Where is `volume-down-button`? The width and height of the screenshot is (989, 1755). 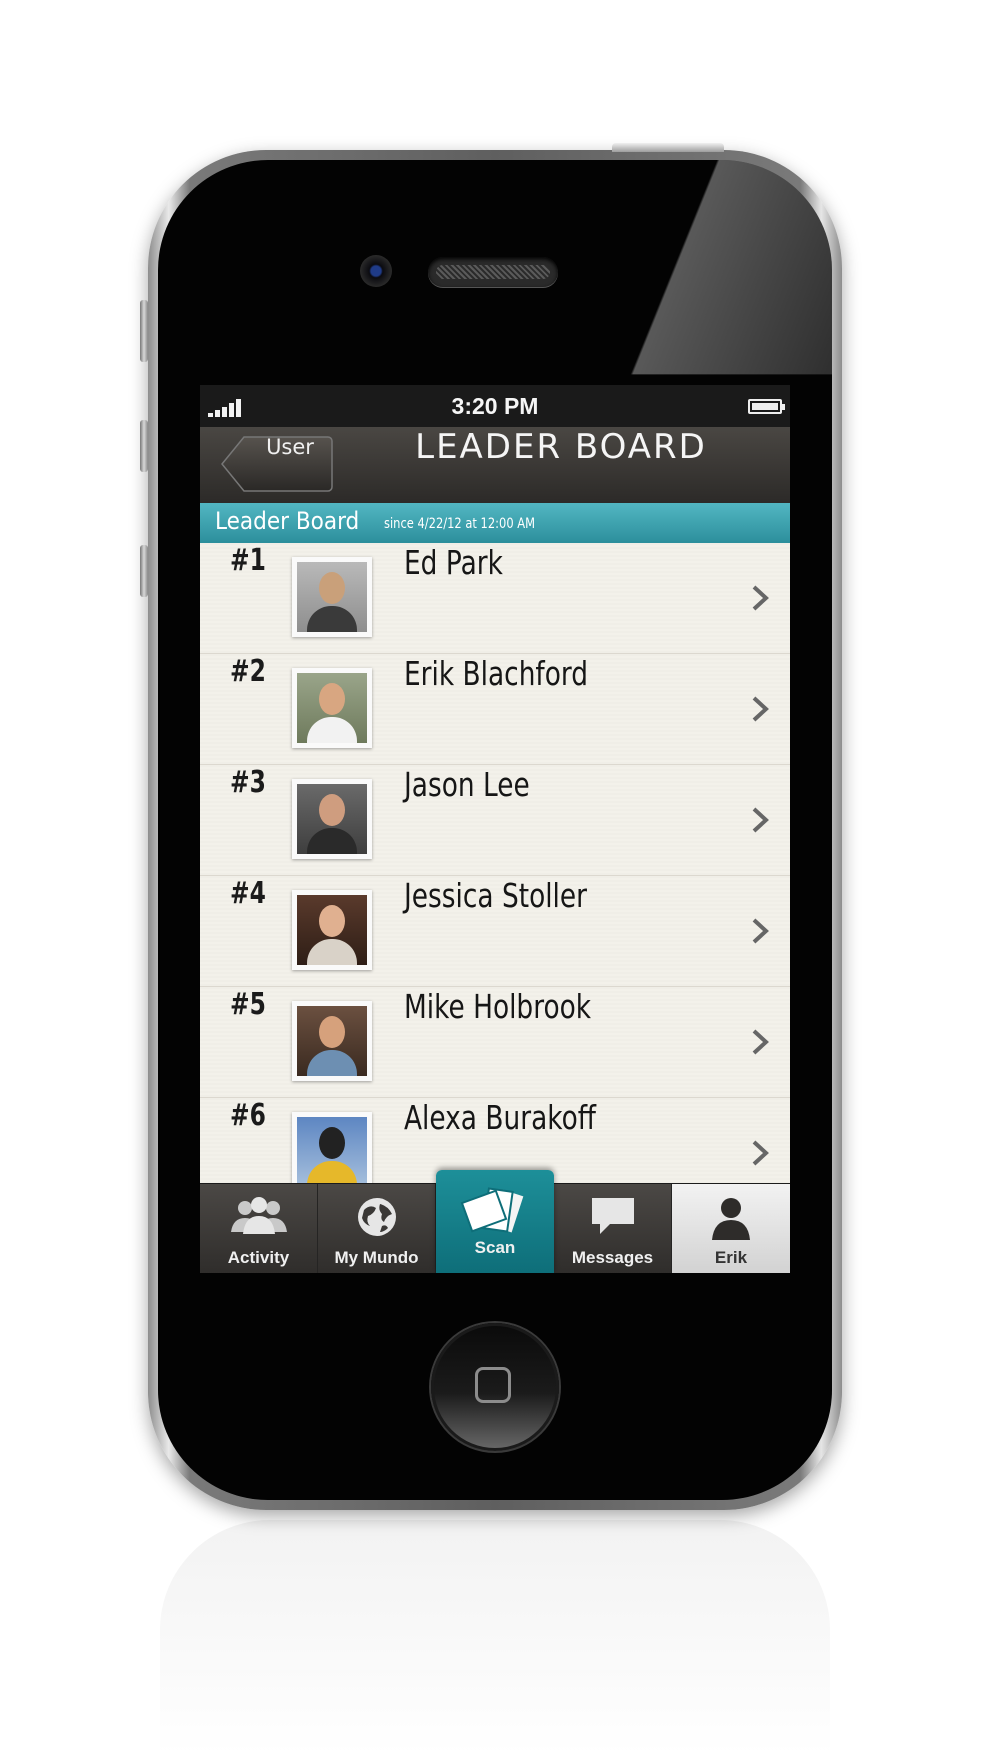
volume-down-button is located at coordinates (144, 571).